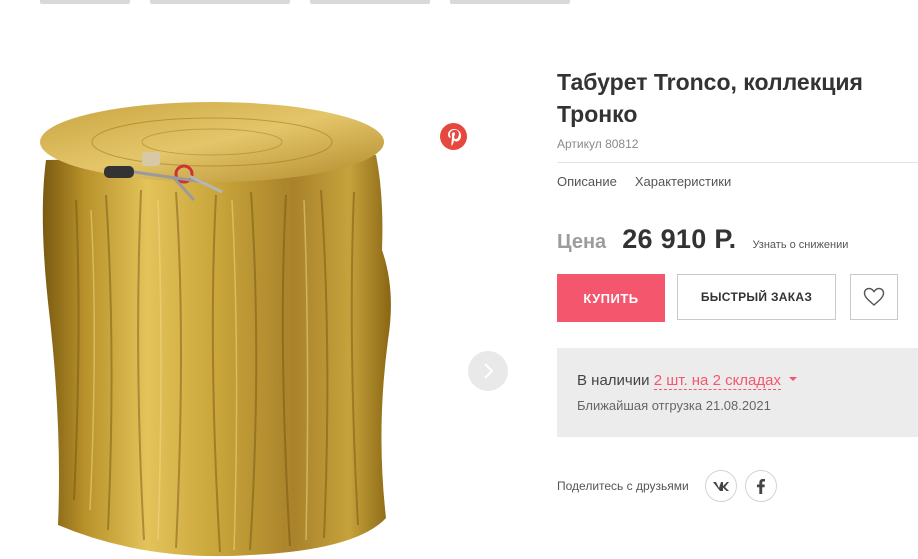  I want to click on page-title: Табурет Tronco, коллекция Тронко, so click(710, 98).